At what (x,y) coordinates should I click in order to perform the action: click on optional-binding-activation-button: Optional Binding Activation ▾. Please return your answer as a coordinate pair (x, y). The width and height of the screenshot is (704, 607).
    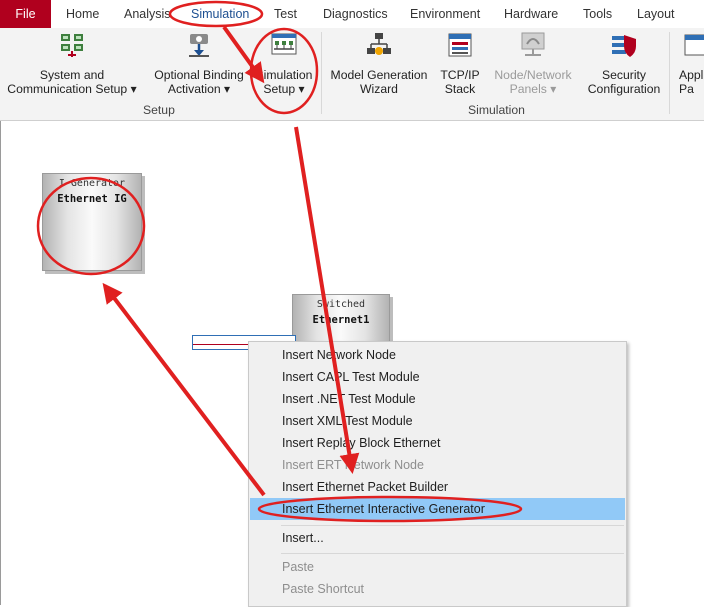
    Looking at the image, I should click on (199, 65).